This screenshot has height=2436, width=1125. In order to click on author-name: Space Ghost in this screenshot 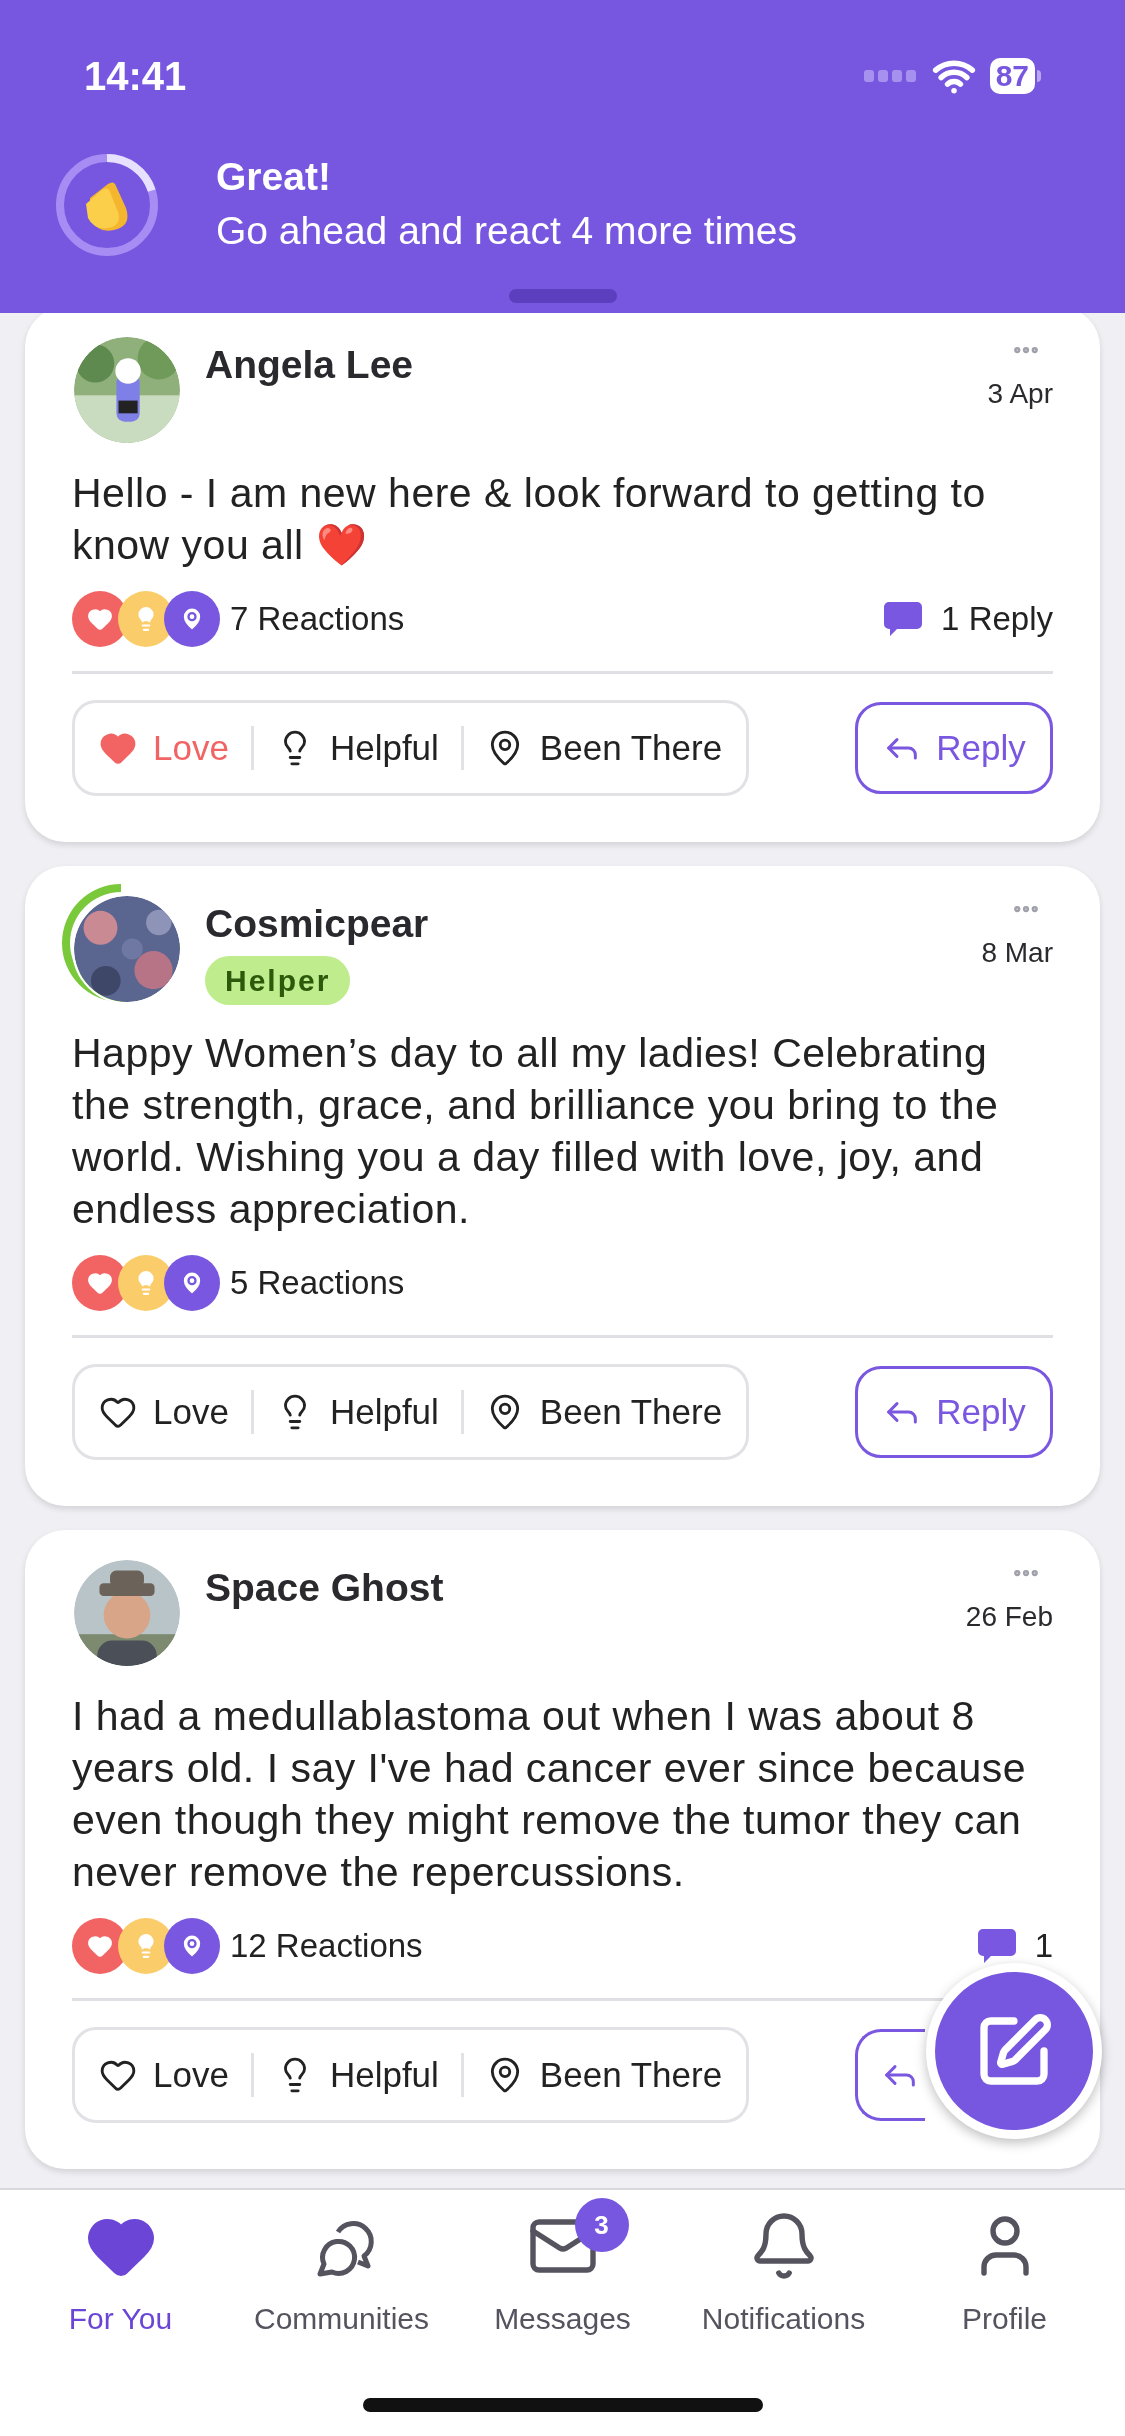, I will do `click(324, 1588)`.